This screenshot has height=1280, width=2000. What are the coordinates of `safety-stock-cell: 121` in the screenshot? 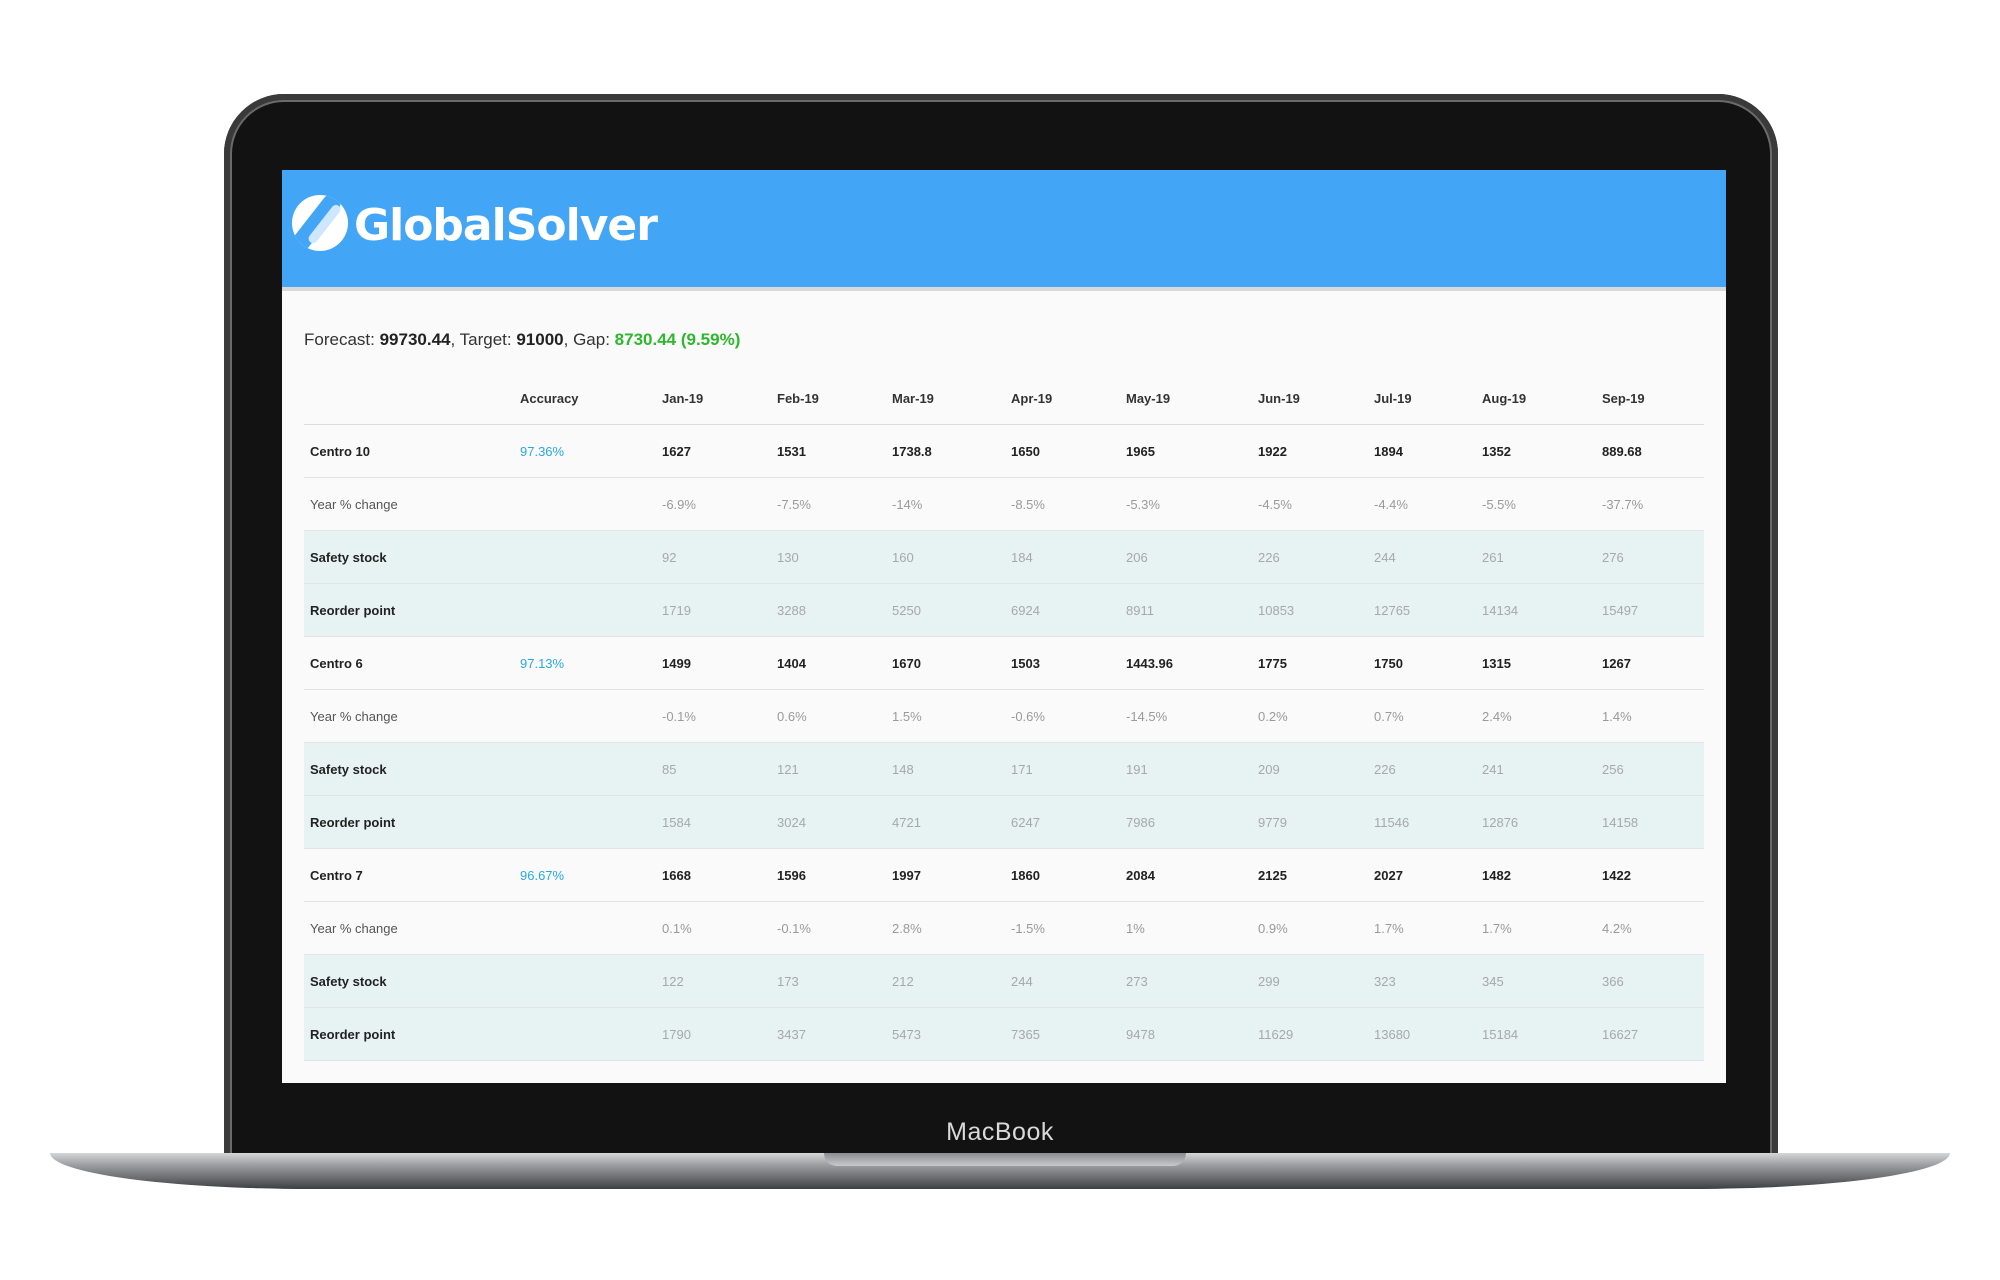 It's located at (828, 769).